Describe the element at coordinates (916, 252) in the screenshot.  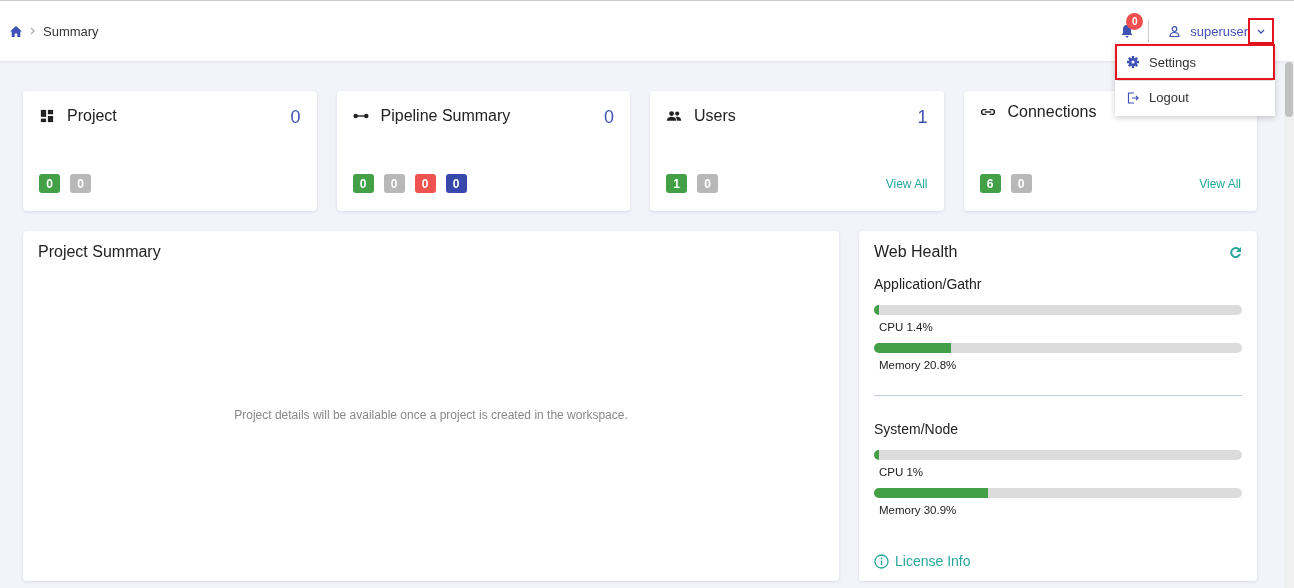
I see `panel-title: Web Health` at that location.